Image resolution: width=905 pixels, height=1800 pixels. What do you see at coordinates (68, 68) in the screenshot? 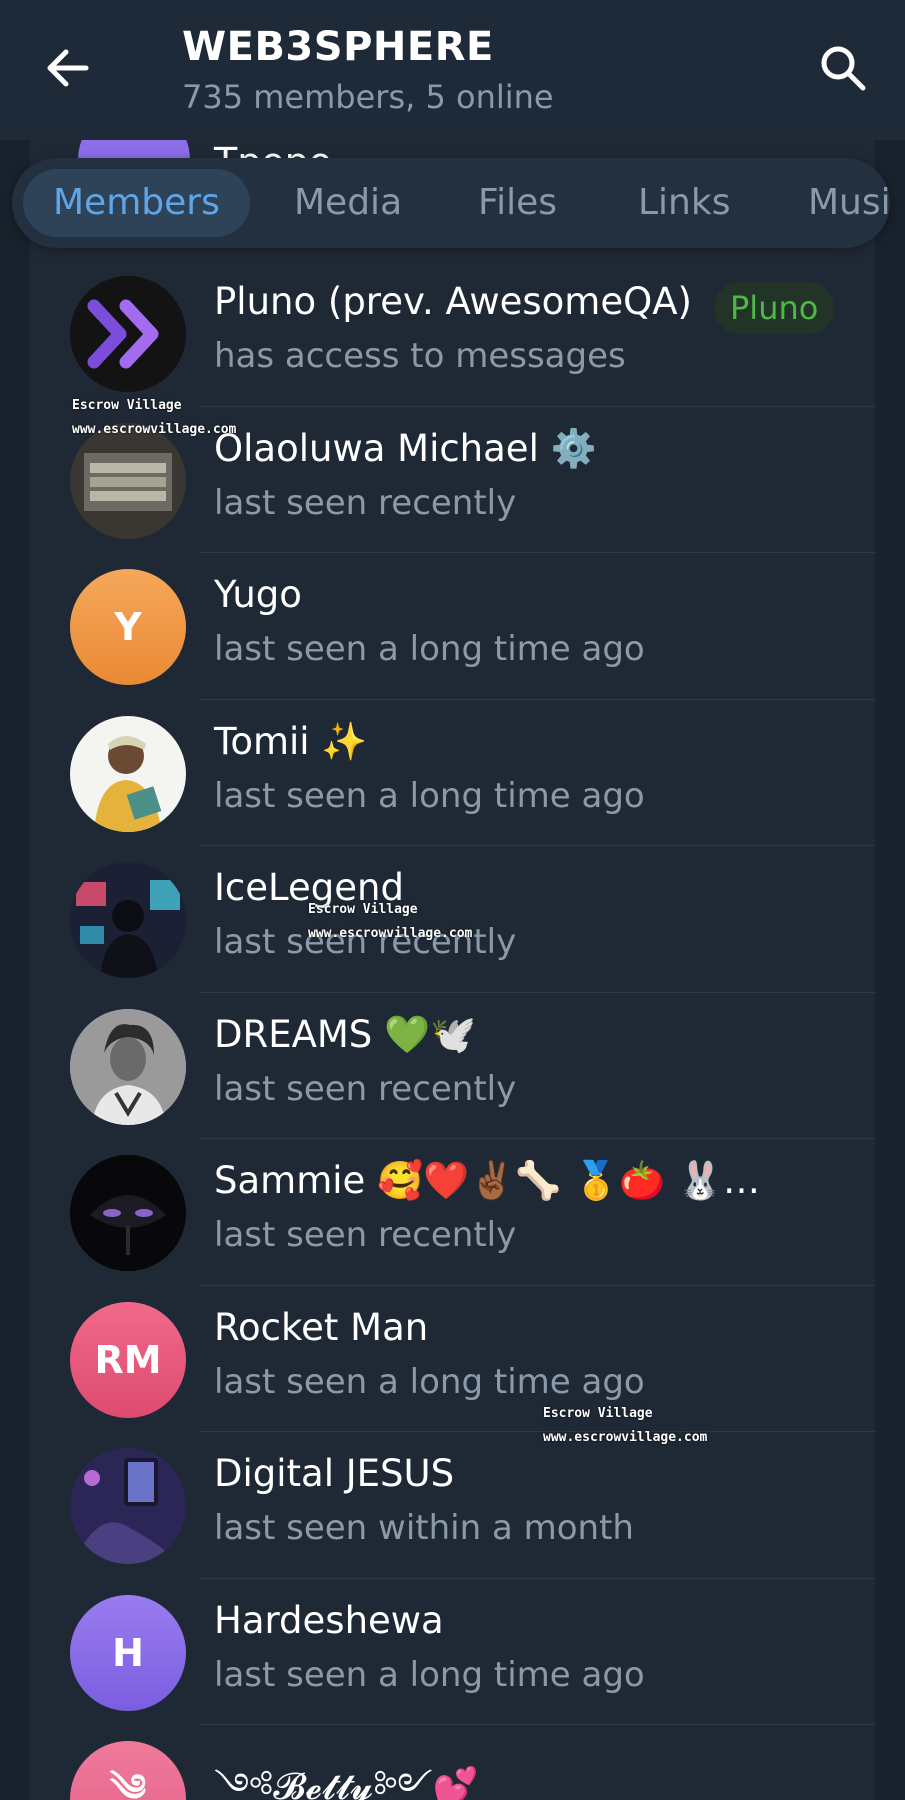
I see `back-arrow-icon` at bounding box center [68, 68].